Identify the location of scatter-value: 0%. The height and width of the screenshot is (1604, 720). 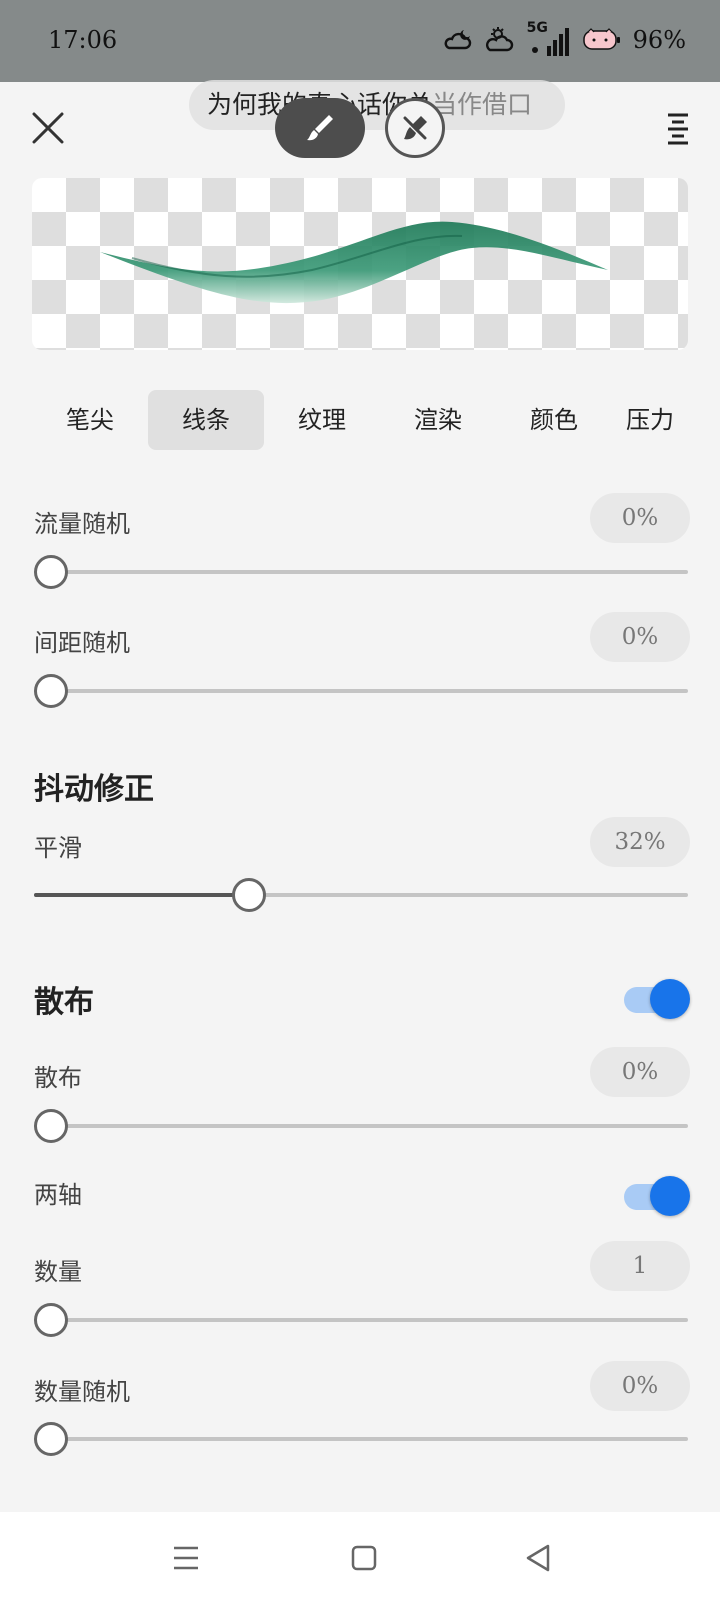
(640, 1072).